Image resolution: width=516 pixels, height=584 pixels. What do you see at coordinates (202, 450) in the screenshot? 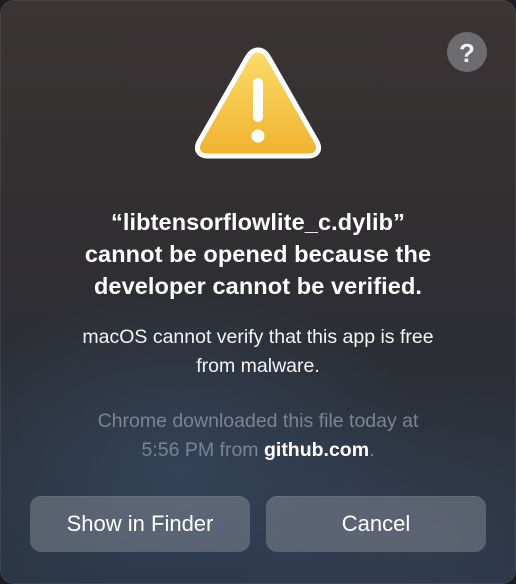
I see `download-time-text: 5:56 PM from` at bounding box center [202, 450].